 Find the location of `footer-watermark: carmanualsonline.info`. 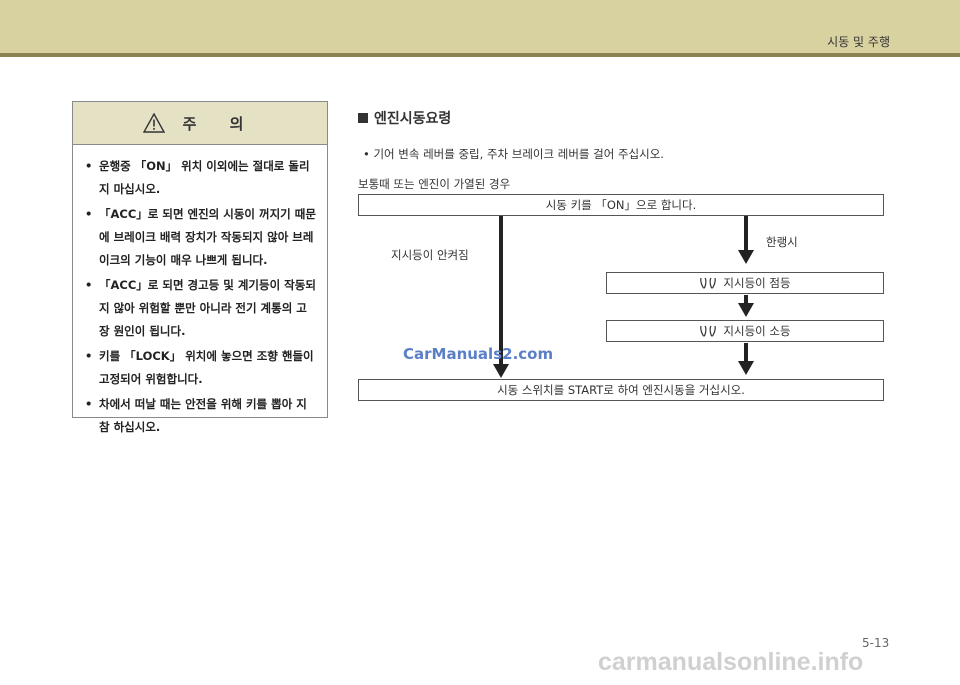

footer-watermark: carmanualsonline.info is located at coordinates (731, 662).